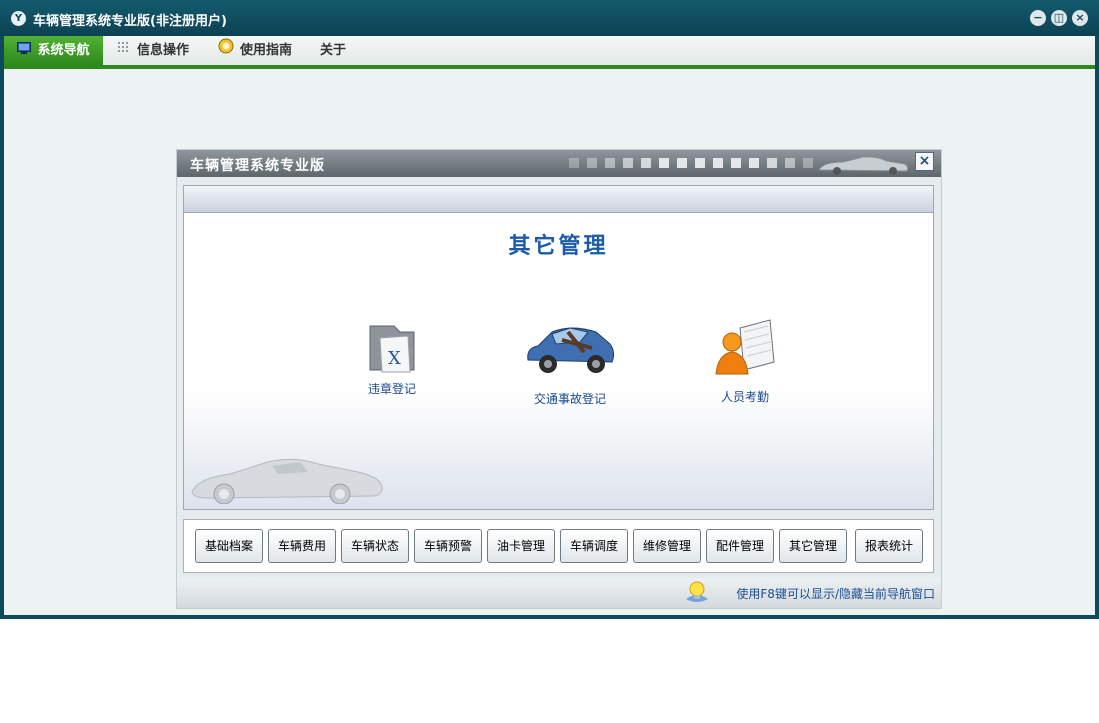 The height and width of the screenshot is (723, 1099). I want to click on btn-vehicle-dispatch: 车辆调度, so click(594, 546).